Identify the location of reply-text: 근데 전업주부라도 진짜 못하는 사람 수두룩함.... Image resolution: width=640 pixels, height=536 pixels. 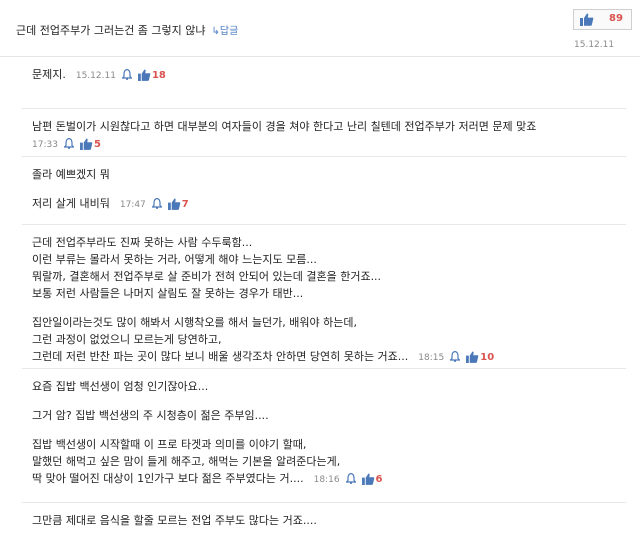
(142, 242).